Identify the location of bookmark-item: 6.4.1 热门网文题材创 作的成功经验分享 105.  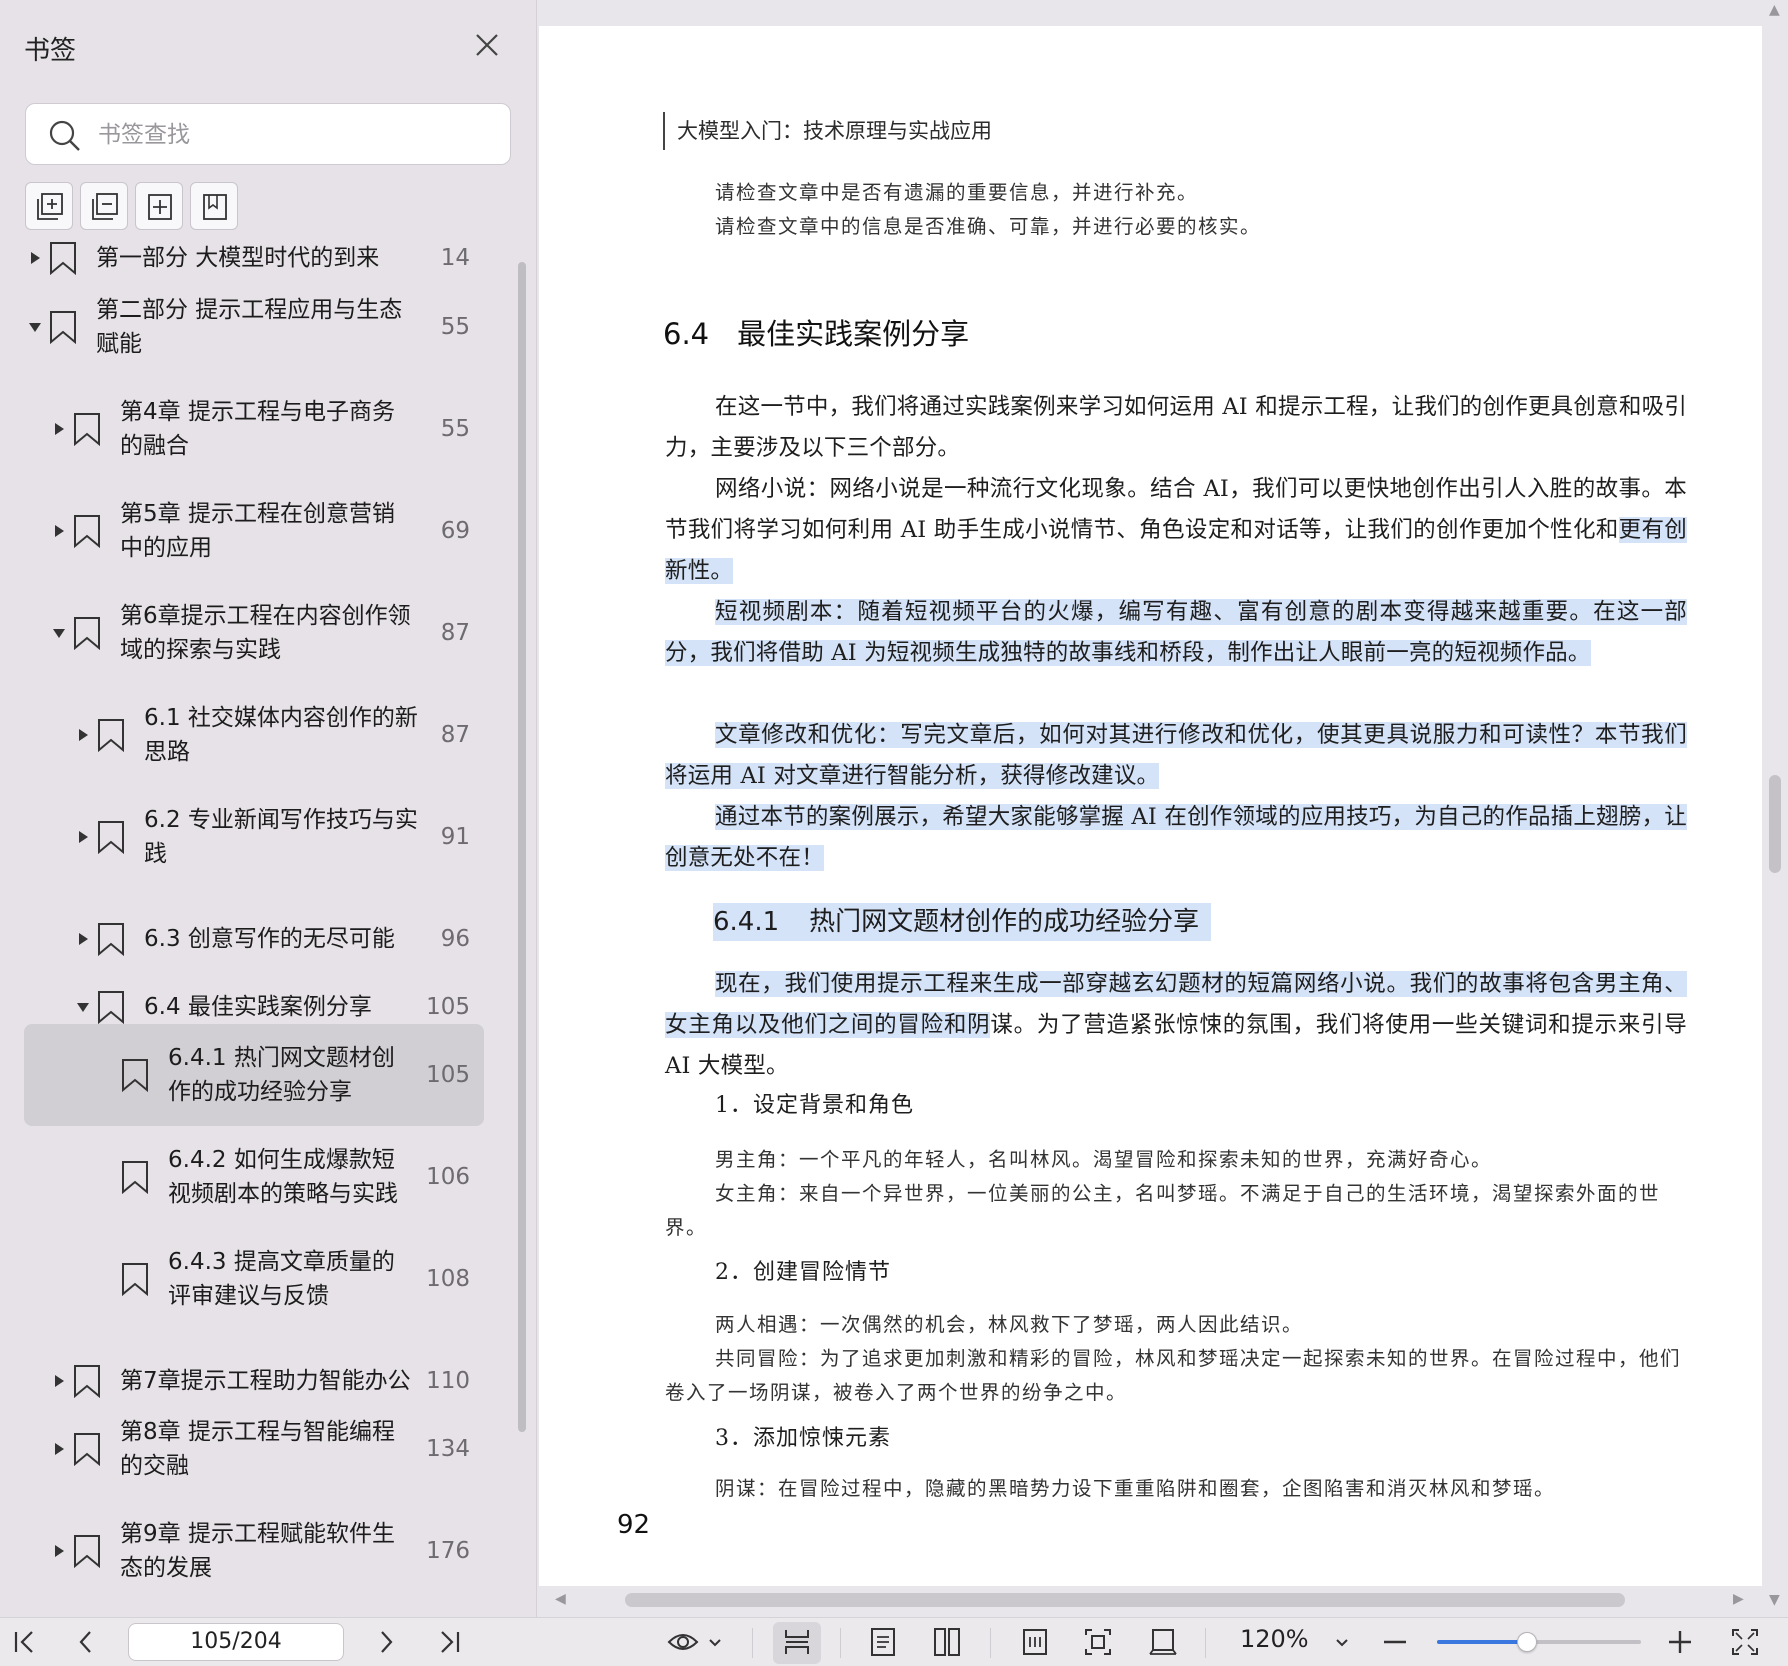
(255, 1075).